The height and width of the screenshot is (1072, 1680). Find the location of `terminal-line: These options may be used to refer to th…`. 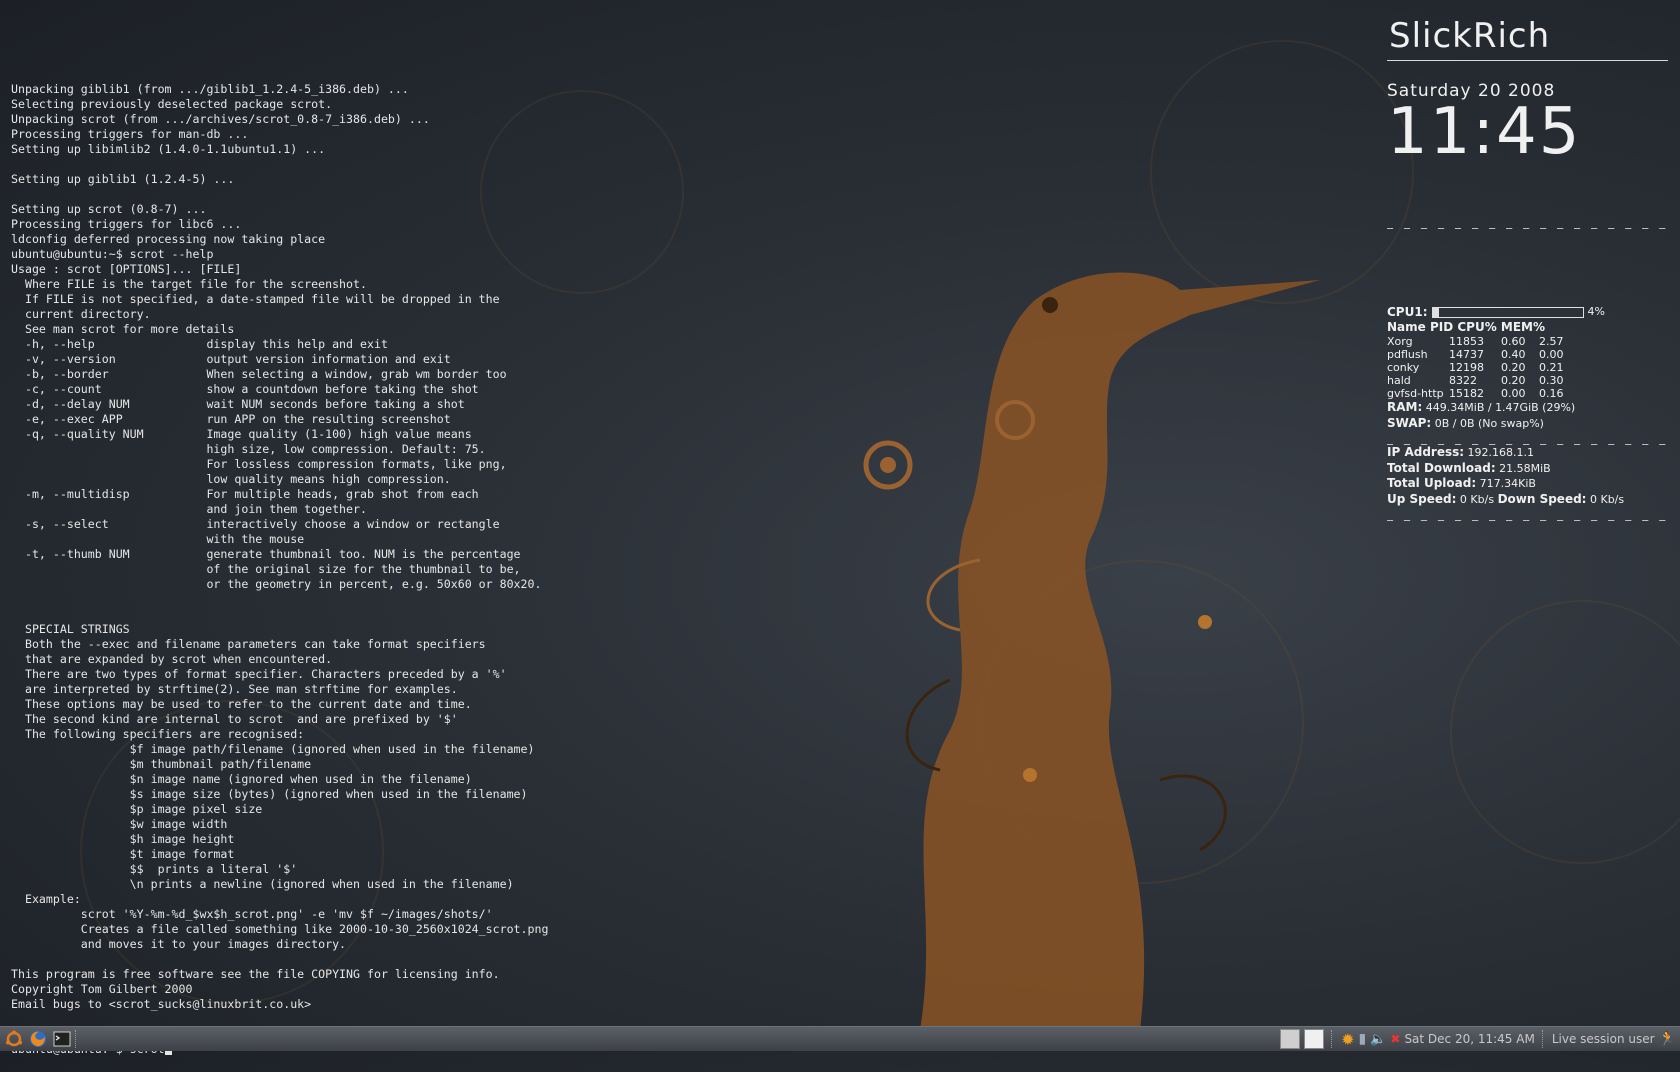

terminal-line: These options may be used to refer to th… is located at coordinates (241, 704).